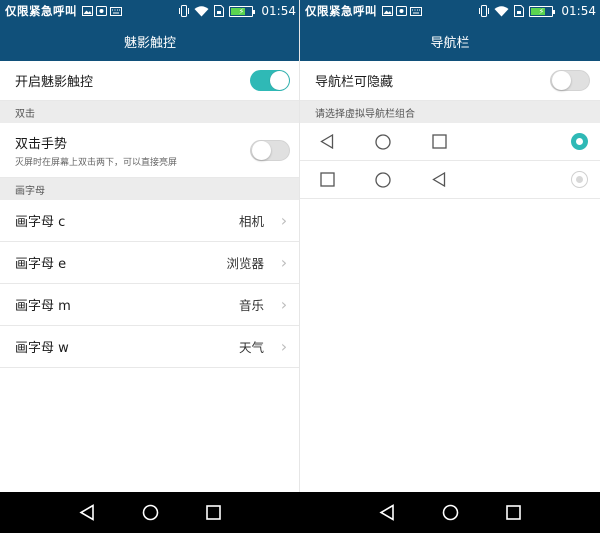 This screenshot has height=533, width=600. I want to click on letter-c-row: 画字母 c 相机 ›, so click(150, 221).